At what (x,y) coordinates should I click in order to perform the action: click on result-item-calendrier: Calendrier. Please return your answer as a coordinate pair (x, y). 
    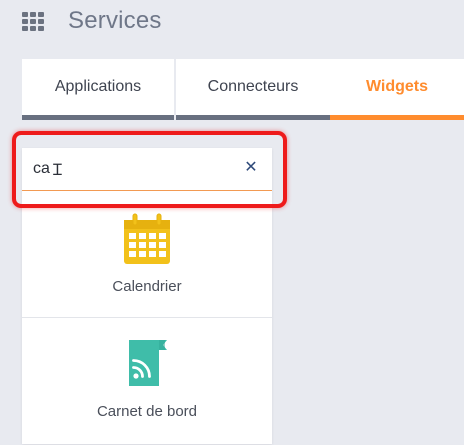
    Looking at the image, I should click on (147, 263).